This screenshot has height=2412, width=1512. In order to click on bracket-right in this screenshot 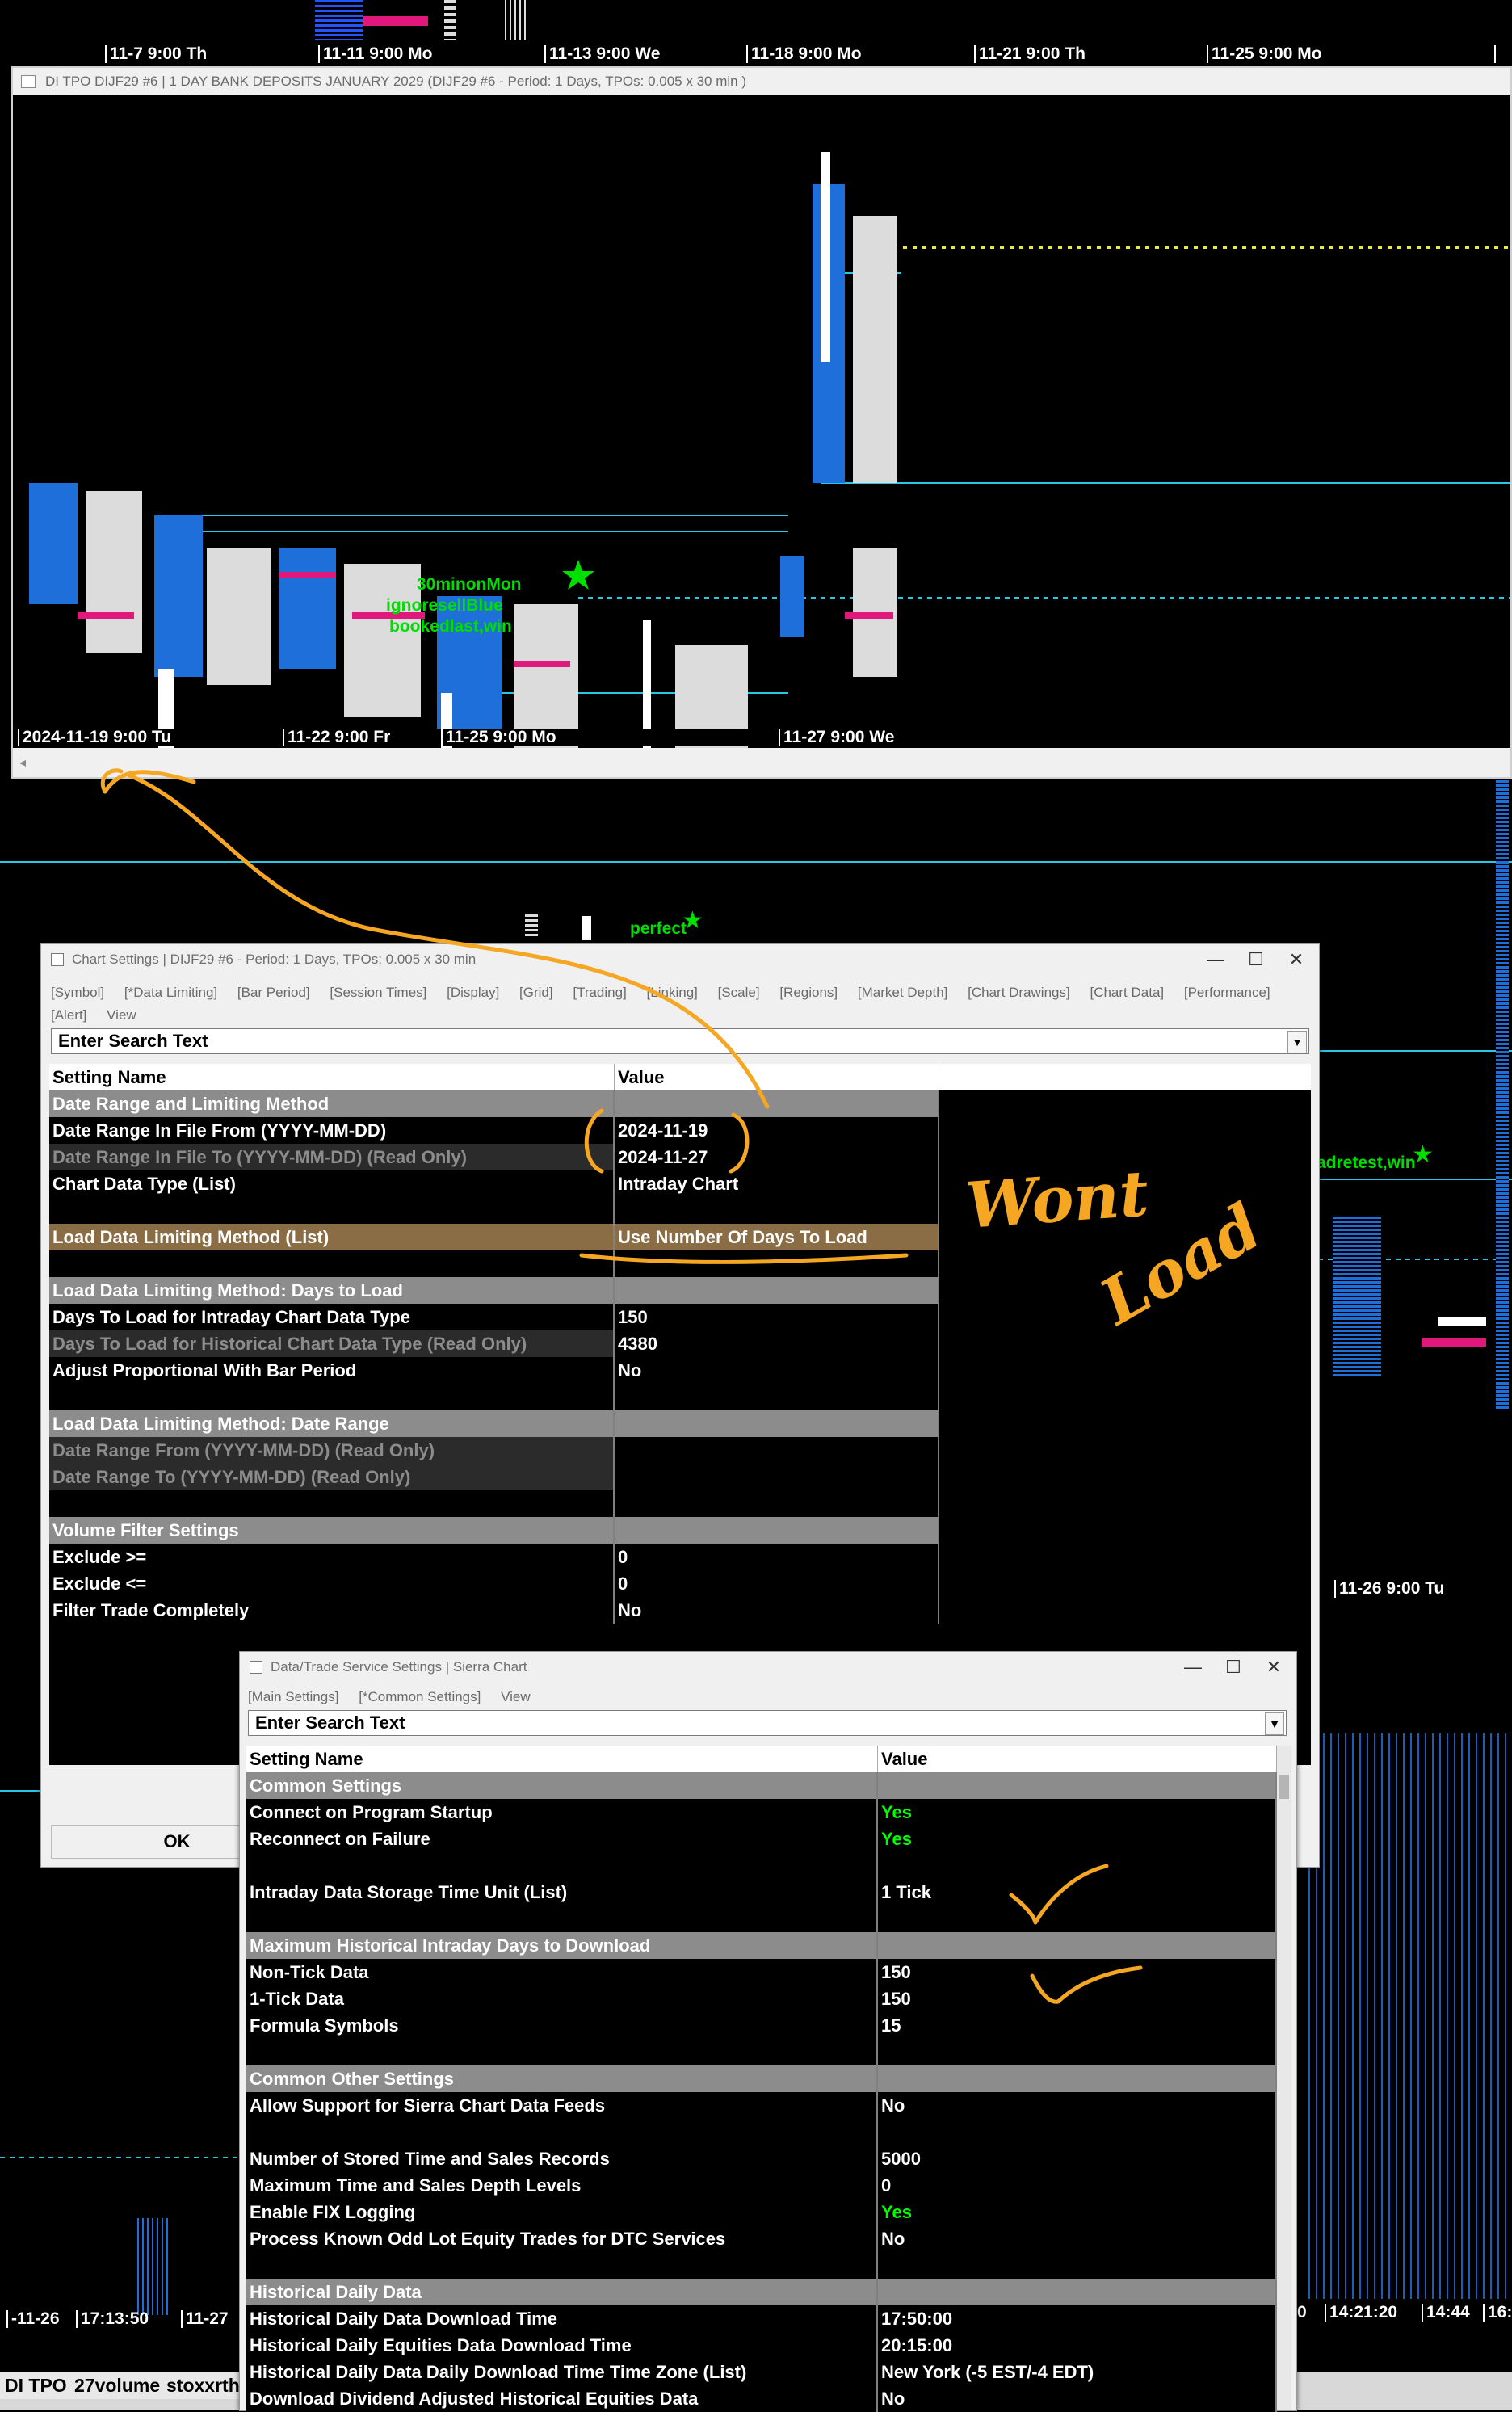, I will do `click(739, 1143)`.